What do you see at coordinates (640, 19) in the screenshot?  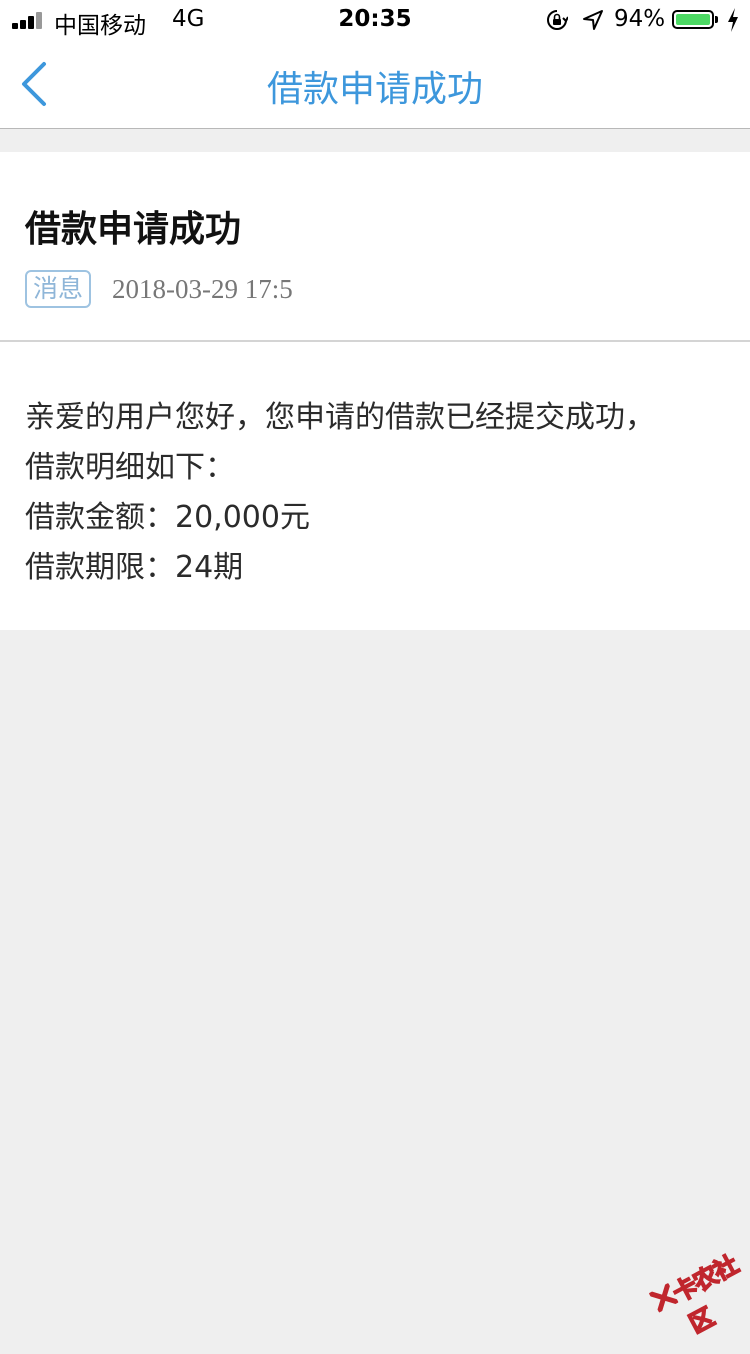 I see `battery-percent: 94%` at bounding box center [640, 19].